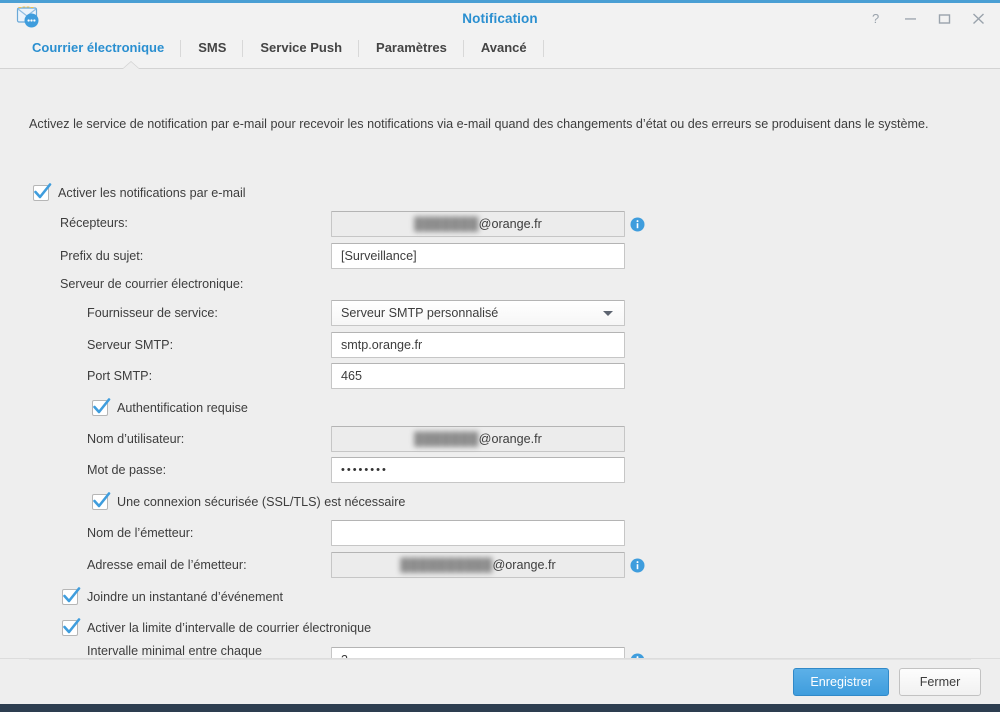 The width and height of the screenshot is (1000, 712). What do you see at coordinates (940, 681) in the screenshot?
I see `close-dialog-button: Fermer` at bounding box center [940, 681].